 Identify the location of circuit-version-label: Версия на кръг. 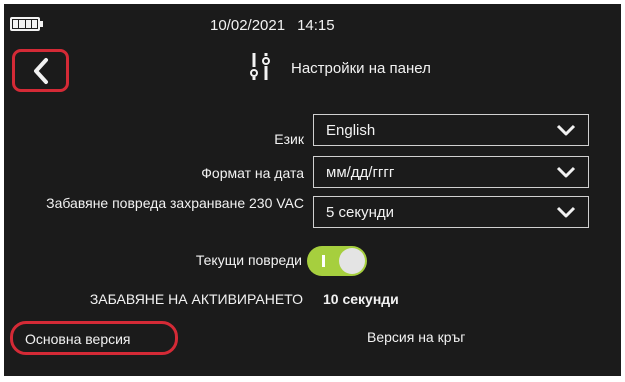
(416, 337).